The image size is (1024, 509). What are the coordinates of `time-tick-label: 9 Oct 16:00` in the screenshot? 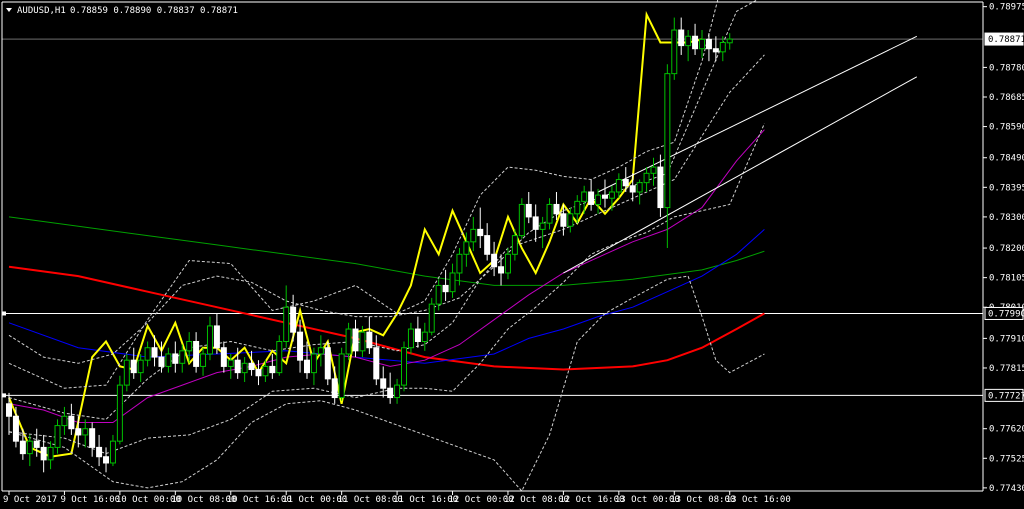 It's located at (90, 500).